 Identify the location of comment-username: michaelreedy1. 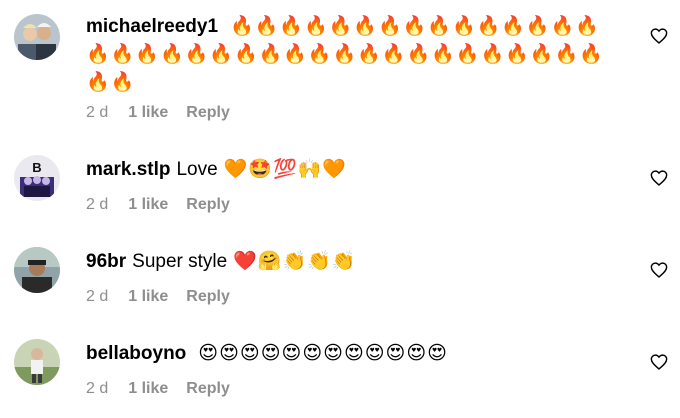
(152, 26).